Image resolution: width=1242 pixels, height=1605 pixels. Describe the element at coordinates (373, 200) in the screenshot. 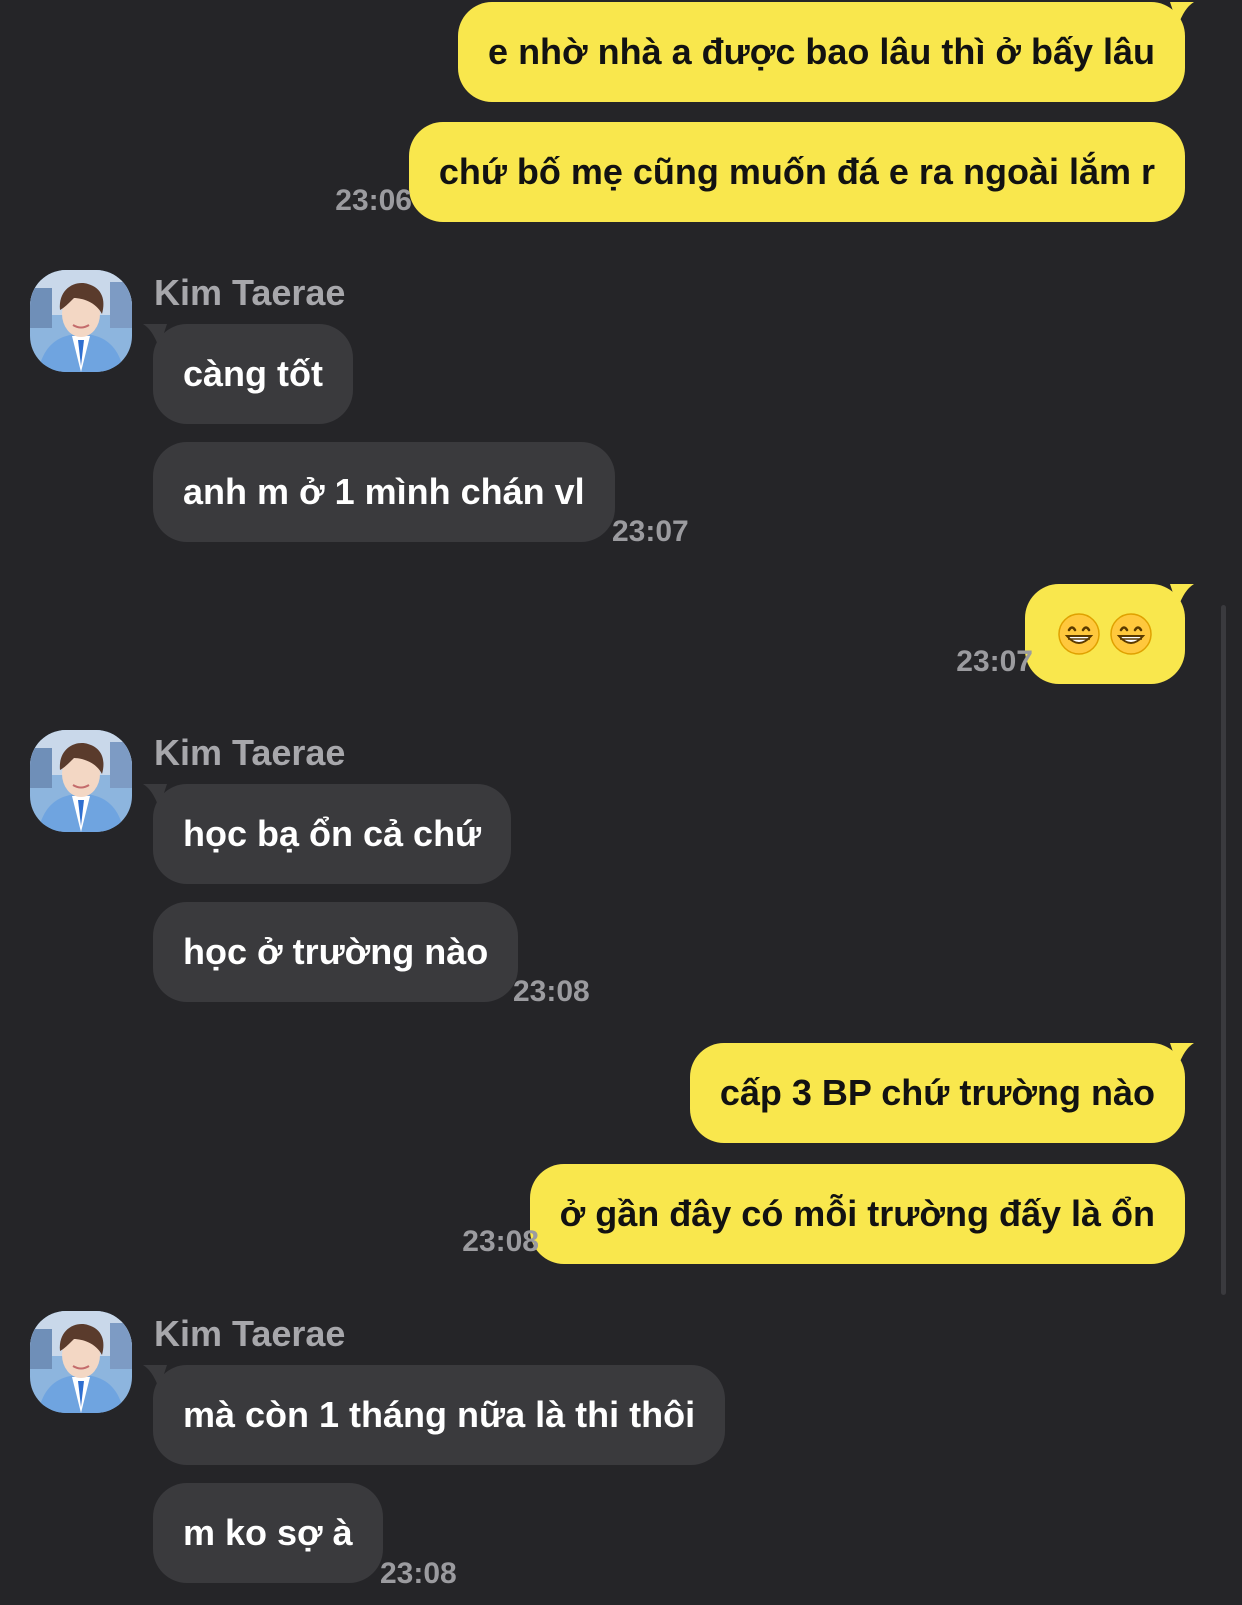

I see `message-timestamp: 23:06` at that location.